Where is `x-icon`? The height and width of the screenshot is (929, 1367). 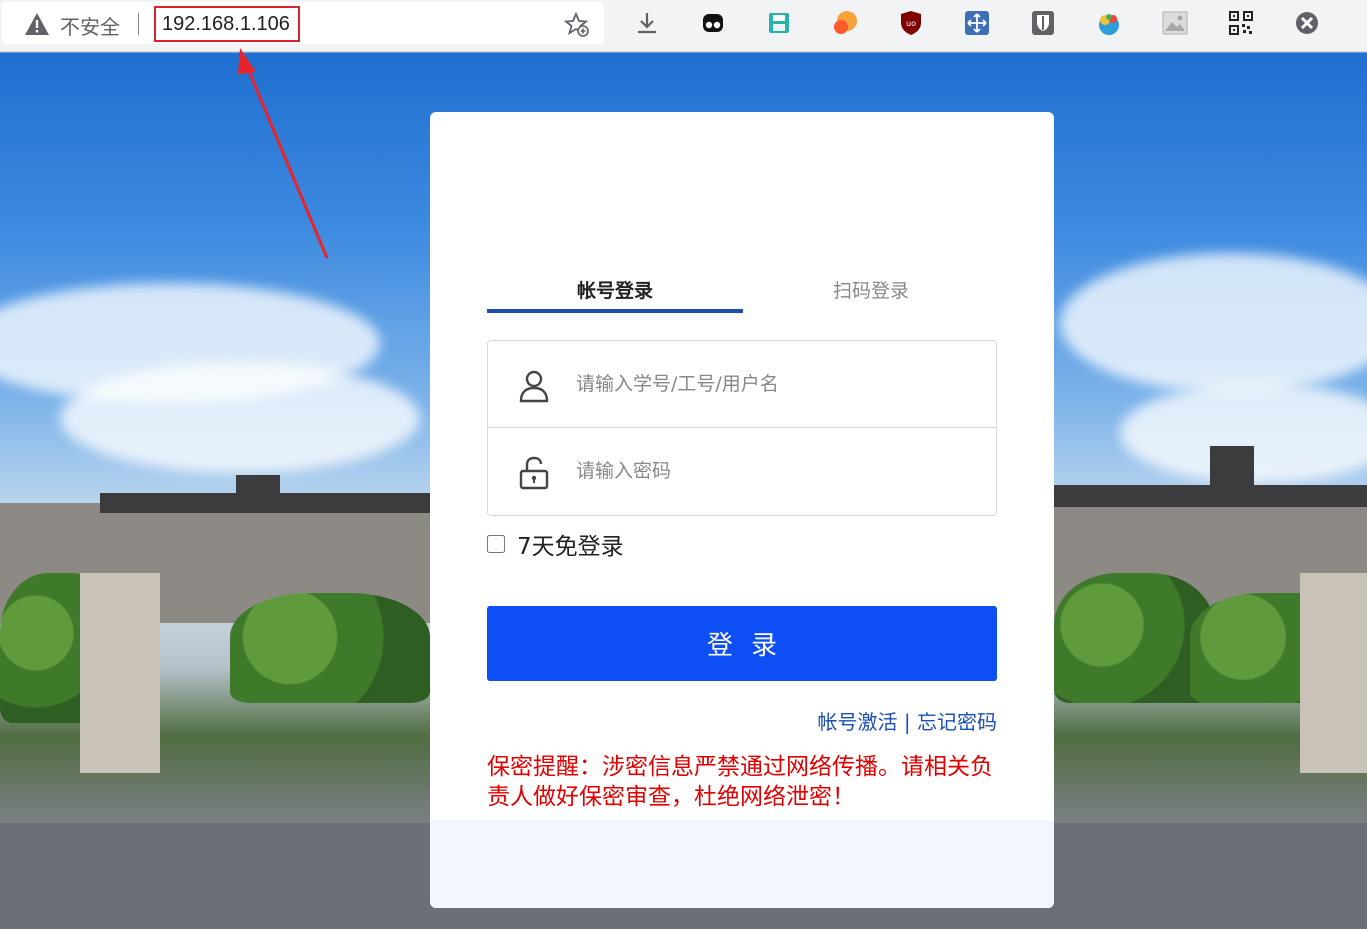
x-icon is located at coordinates (1307, 23).